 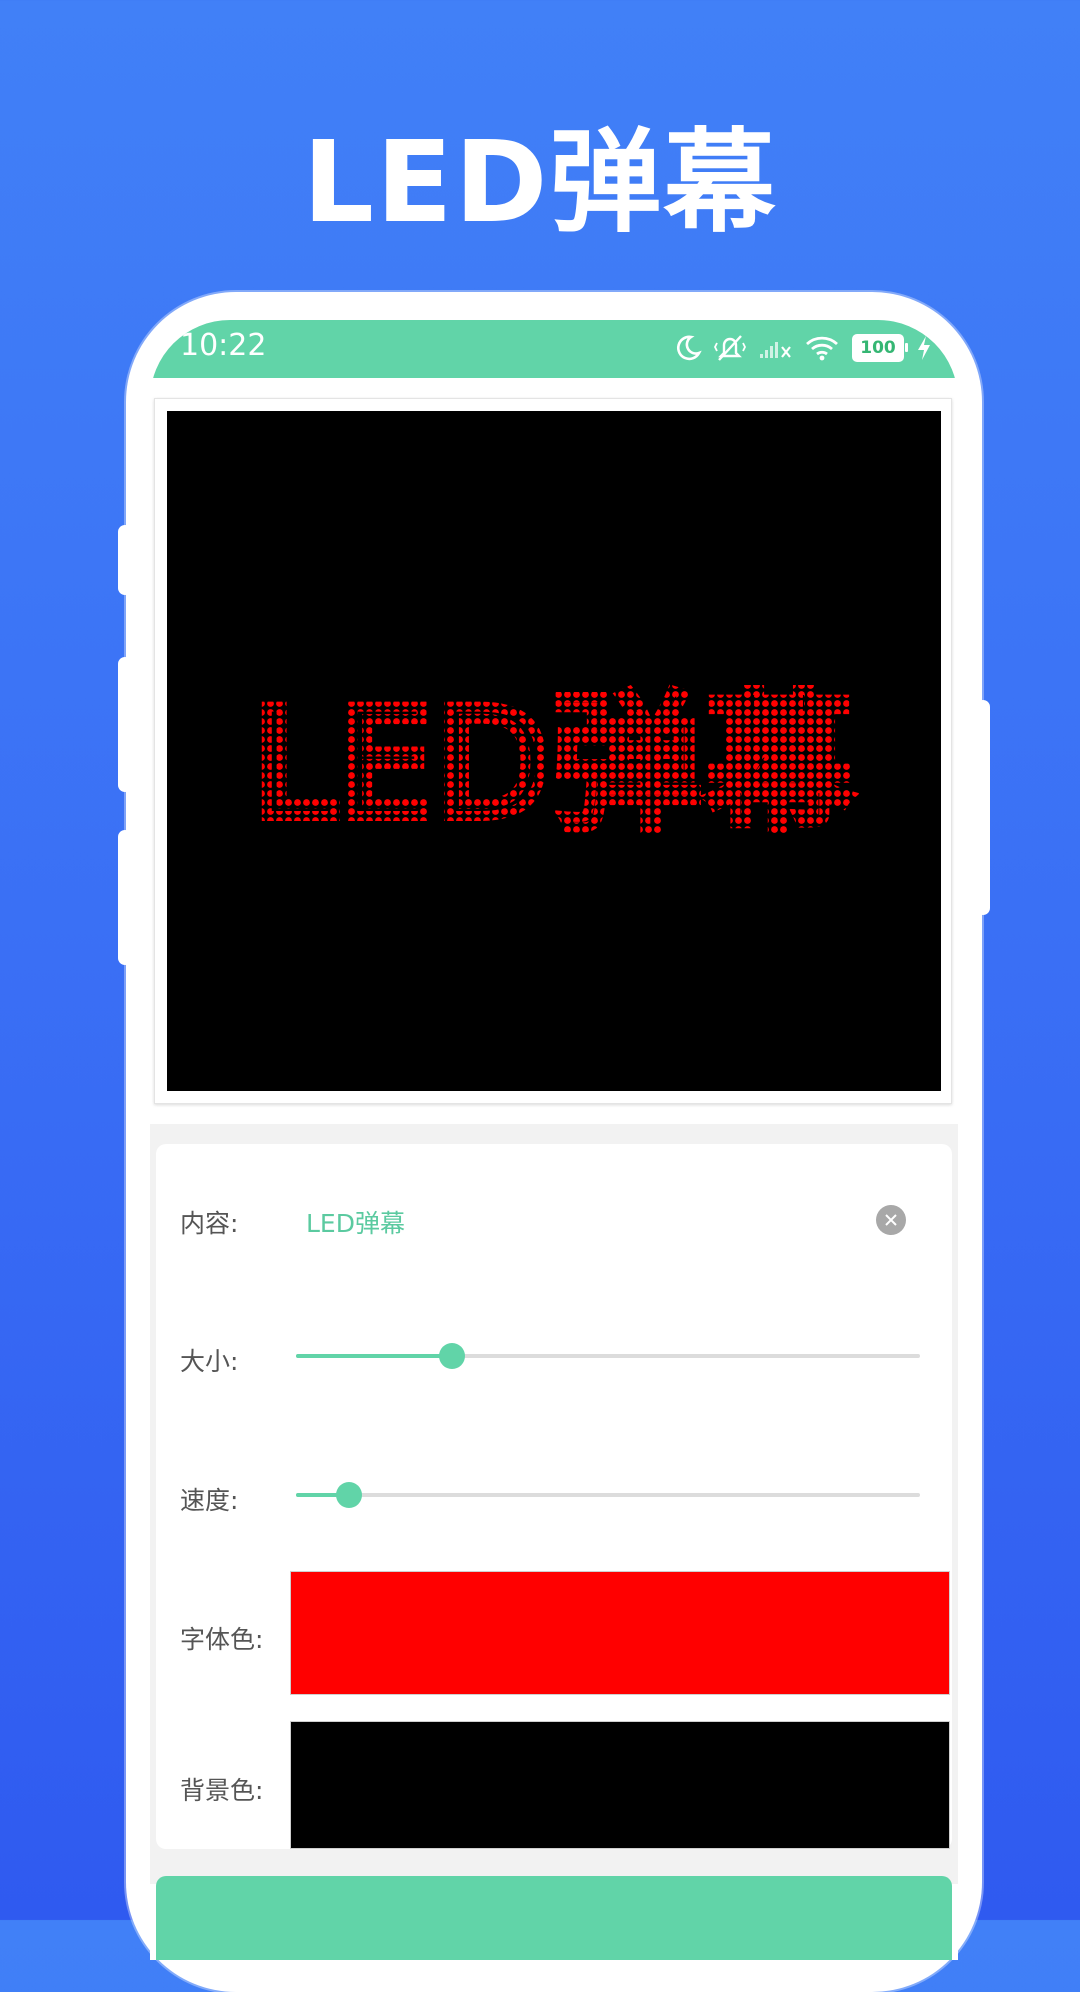 What do you see at coordinates (822, 348) in the screenshot?
I see `wifi-icon` at bounding box center [822, 348].